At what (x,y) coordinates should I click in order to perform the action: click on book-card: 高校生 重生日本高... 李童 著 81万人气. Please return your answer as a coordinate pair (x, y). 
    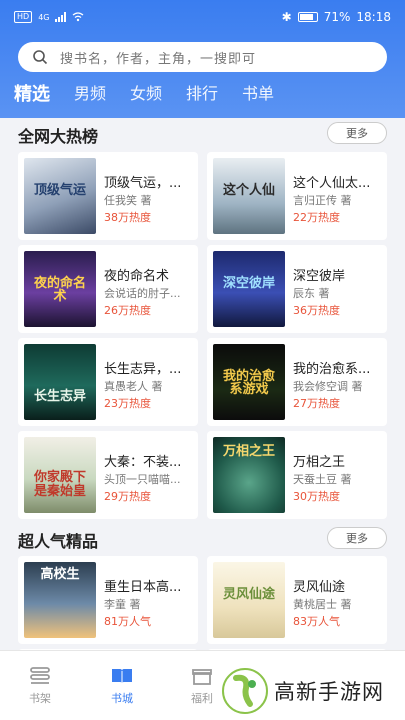
    Looking at the image, I should click on (108, 600).